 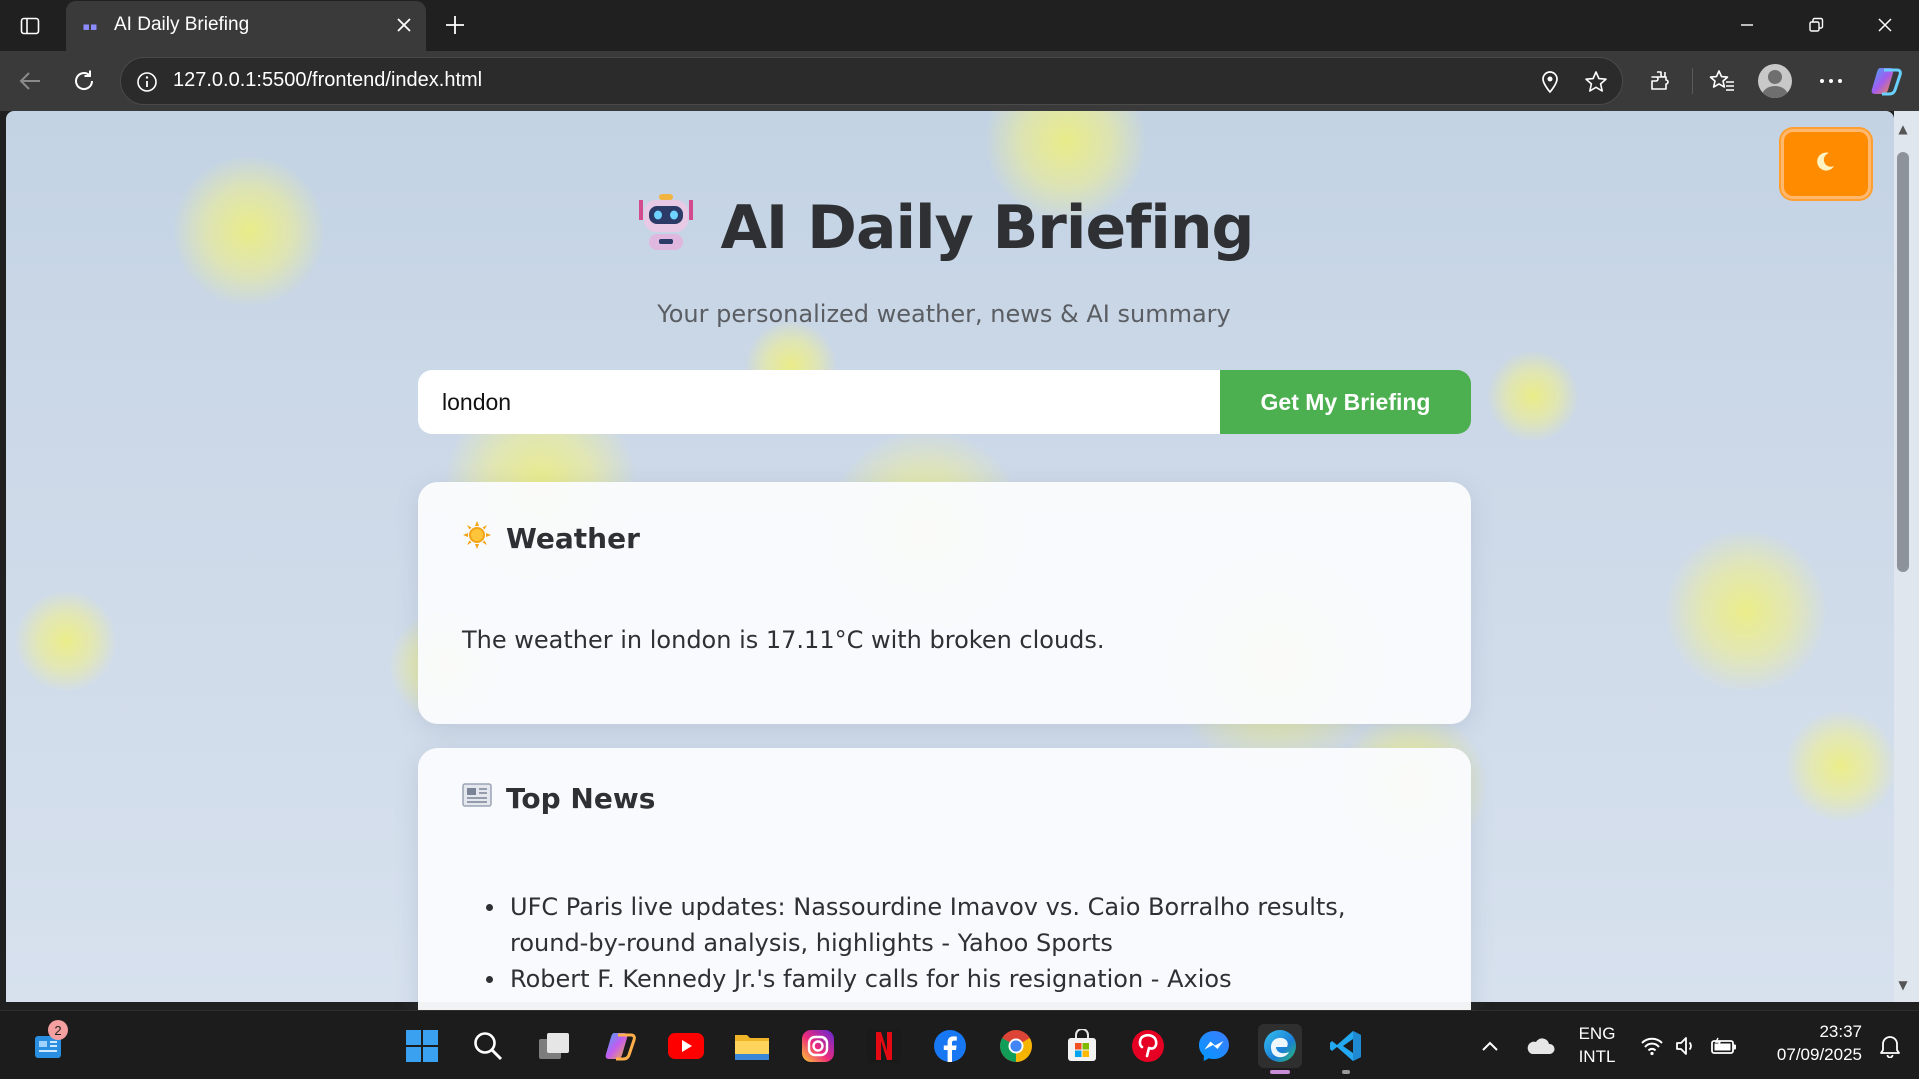 I want to click on file-explorer-icon, so click(x=752, y=1046).